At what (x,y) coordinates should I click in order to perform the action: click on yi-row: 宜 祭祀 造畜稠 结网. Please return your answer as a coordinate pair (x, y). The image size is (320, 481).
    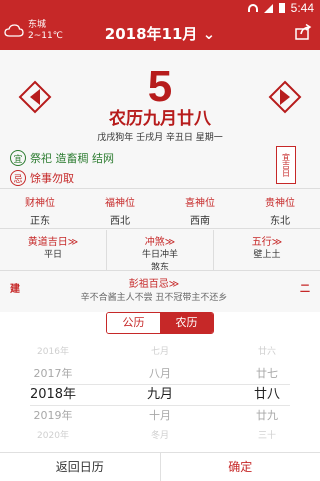
    Looking at the image, I should click on (62, 158).